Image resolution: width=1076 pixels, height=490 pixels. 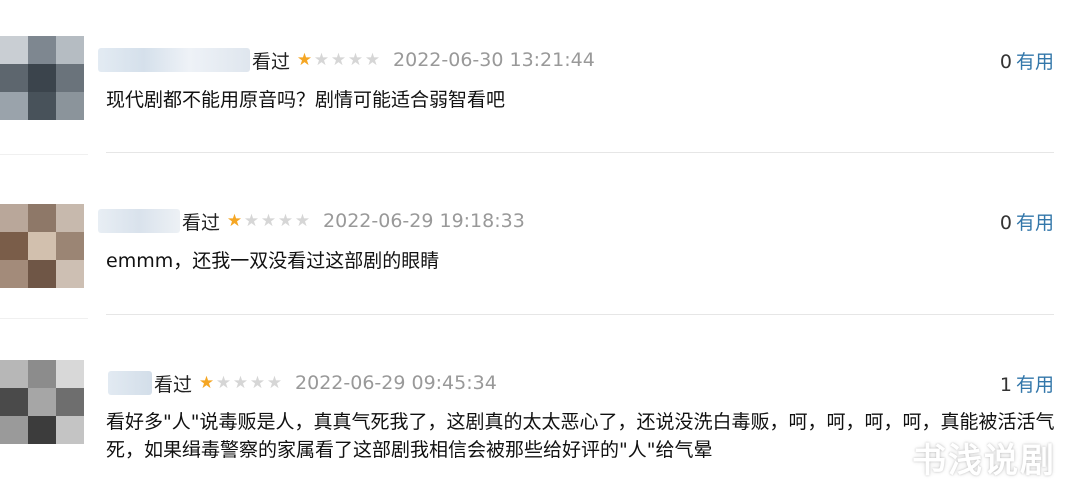 I want to click on review-meta: 看过 ★ ★ ★ ★ ★ 2022-06-29 09:45:34, so click(x=302, y=383).